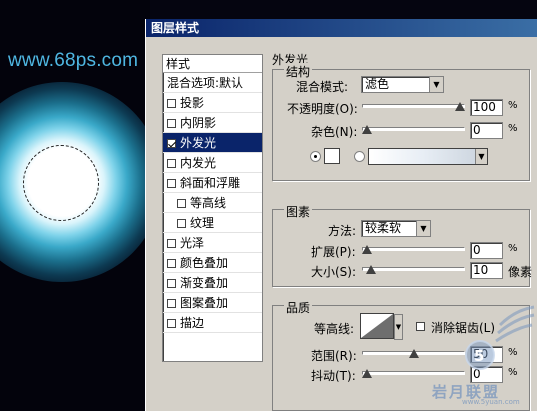 This screenshot has height=411, width=537. I want to click on size-unit: 像素, so click(520, 272).